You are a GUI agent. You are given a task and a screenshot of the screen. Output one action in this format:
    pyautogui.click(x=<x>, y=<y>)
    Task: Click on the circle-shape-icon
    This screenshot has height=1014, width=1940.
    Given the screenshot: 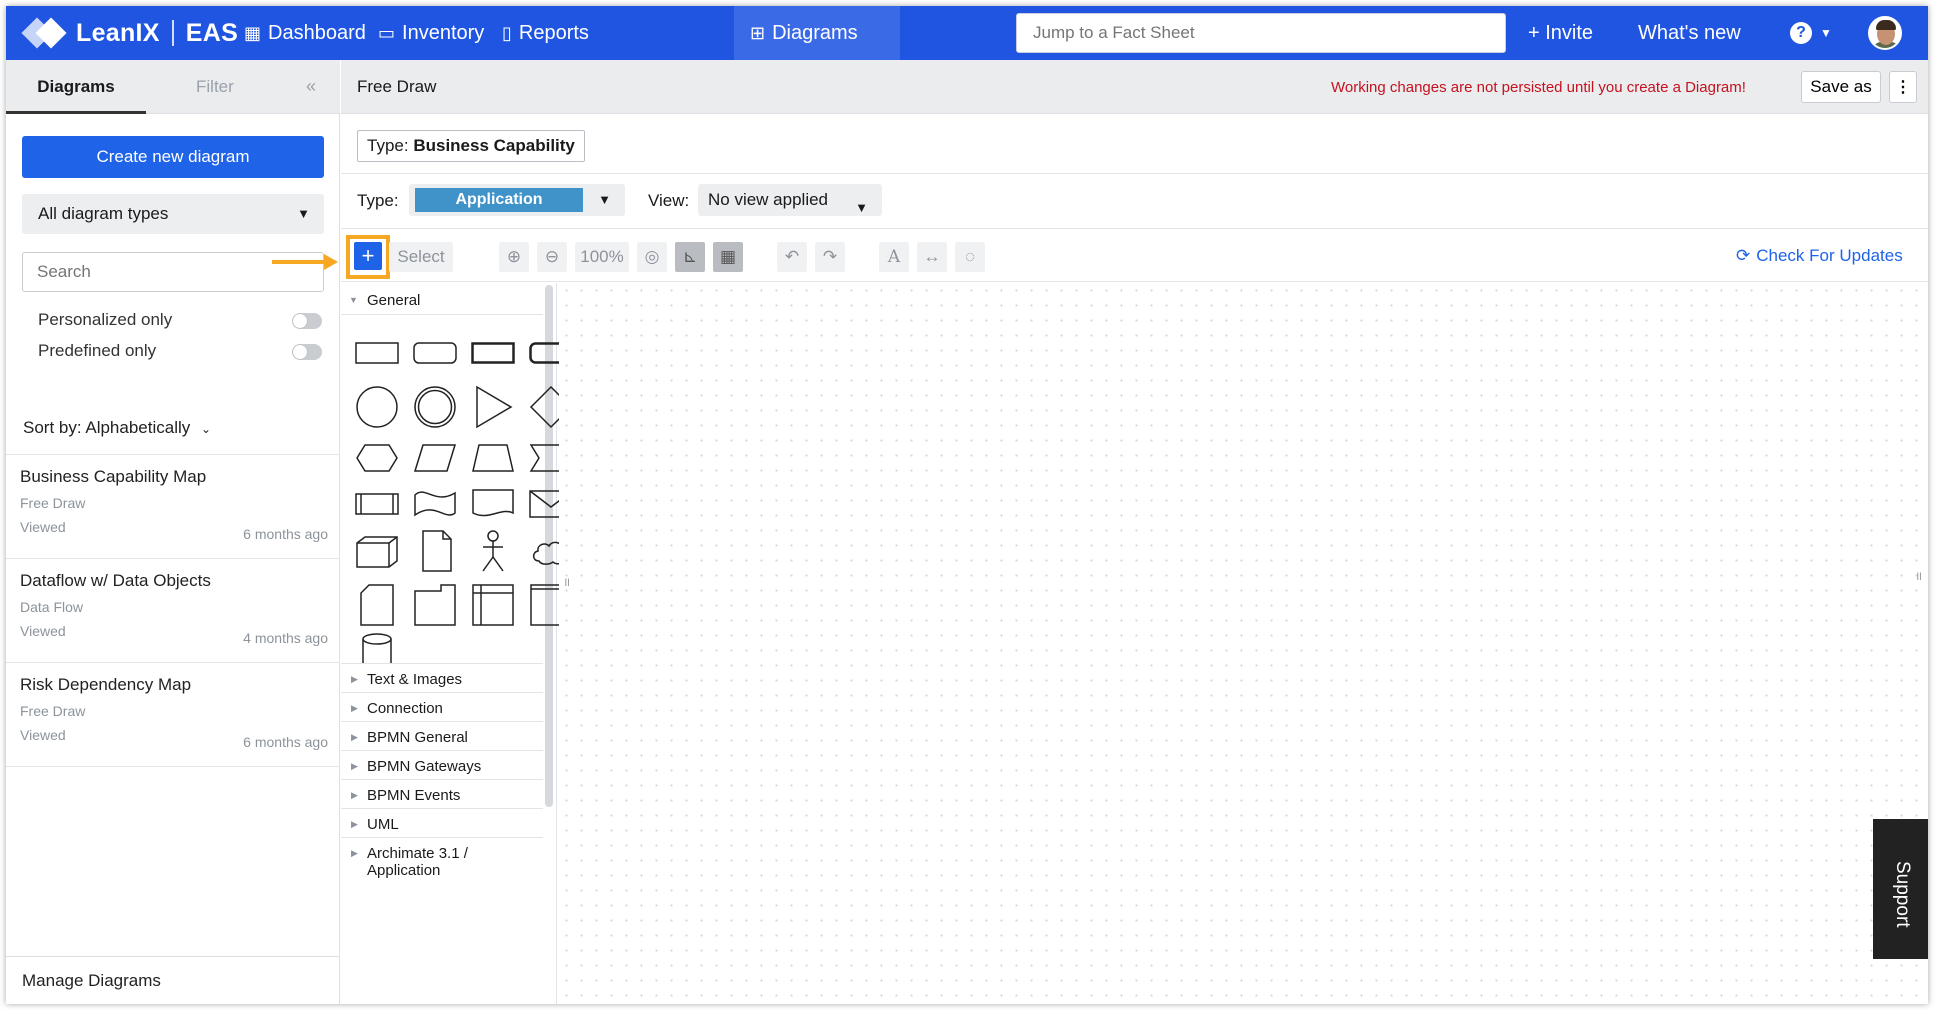 What is the action you would take?
    pyautogui.click(x=377, y=407)
    